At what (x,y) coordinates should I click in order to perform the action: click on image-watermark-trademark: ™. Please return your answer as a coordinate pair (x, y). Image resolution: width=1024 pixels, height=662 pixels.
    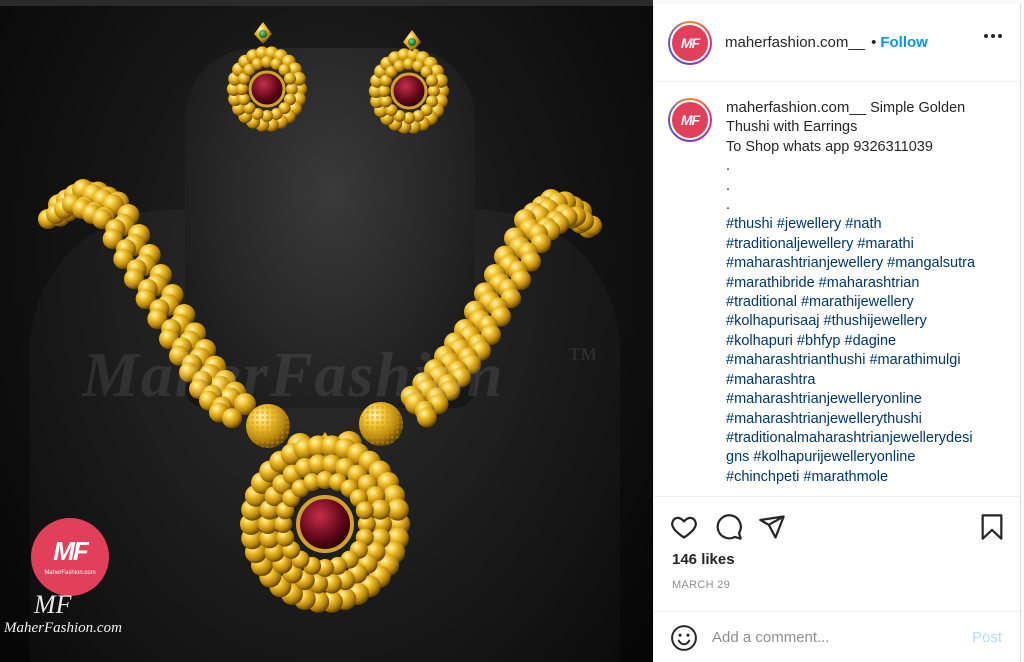
    Looking at the image, I should click on (583, 358).